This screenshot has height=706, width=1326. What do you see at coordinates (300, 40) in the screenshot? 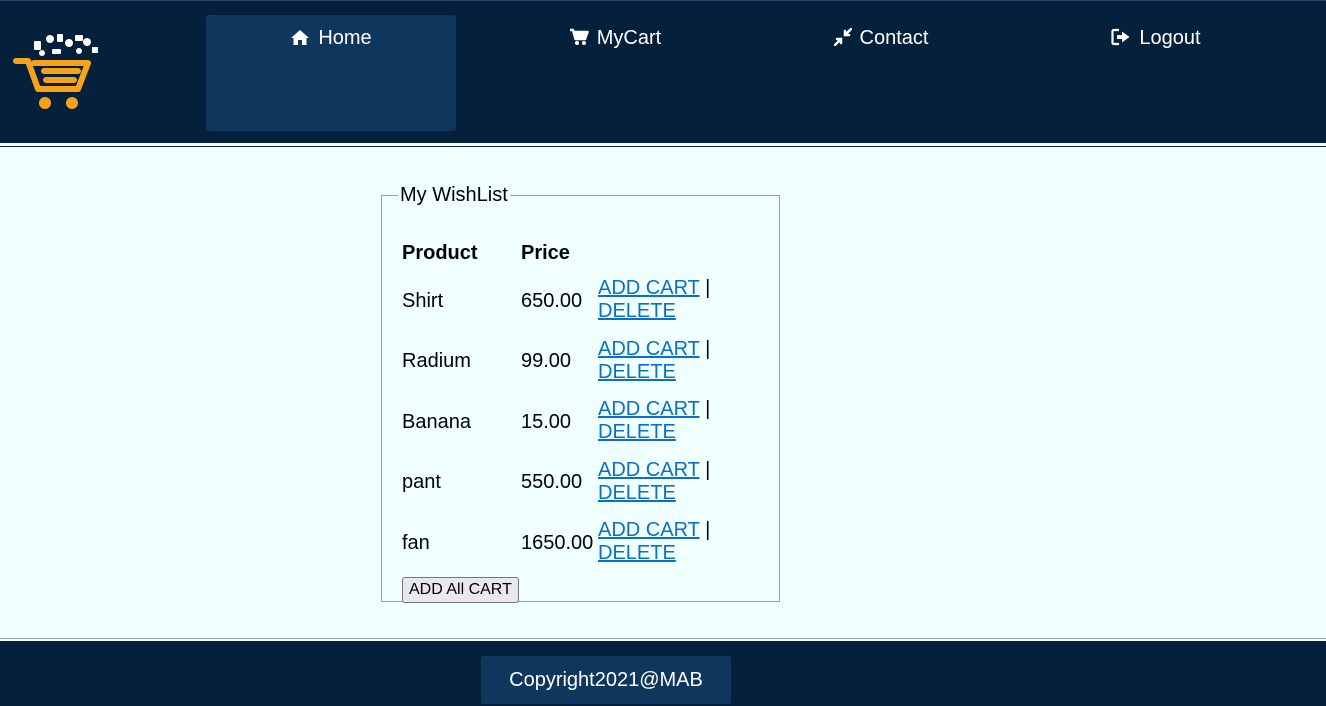
I see `home-icon` at bounding box center [300, 40].